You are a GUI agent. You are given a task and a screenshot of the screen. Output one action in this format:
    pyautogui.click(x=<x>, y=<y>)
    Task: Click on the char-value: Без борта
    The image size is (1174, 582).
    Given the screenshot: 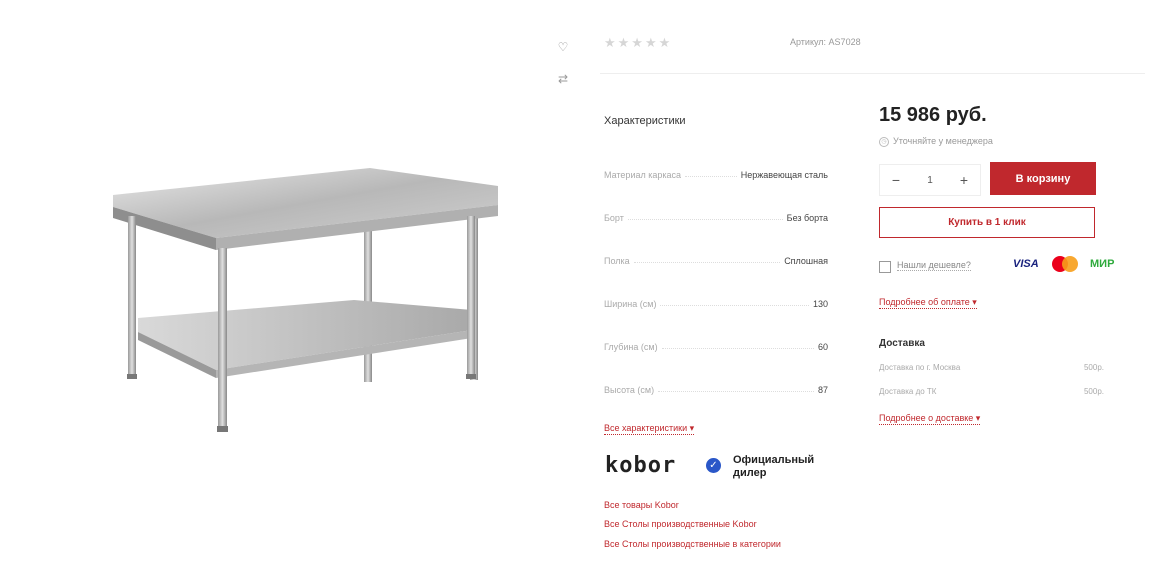 What is the action you would take?
    pyautogui.click(x=807, y=218)
    